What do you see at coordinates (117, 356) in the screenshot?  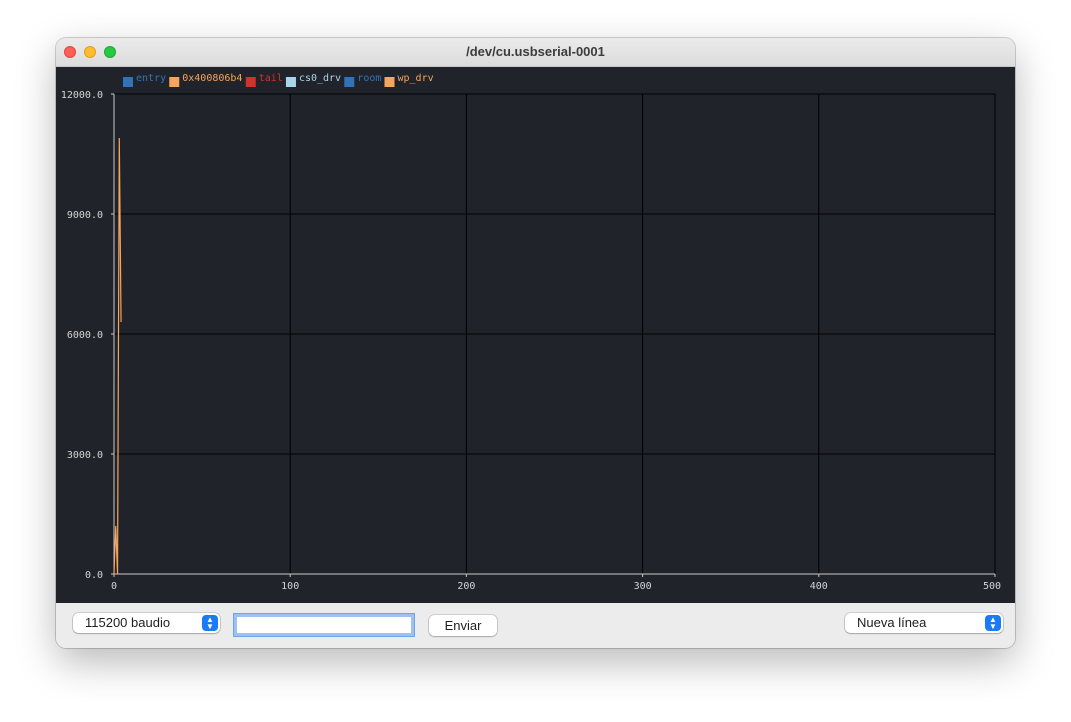 I see `series-line-0x400806b4` at bounding box center [117, 356].